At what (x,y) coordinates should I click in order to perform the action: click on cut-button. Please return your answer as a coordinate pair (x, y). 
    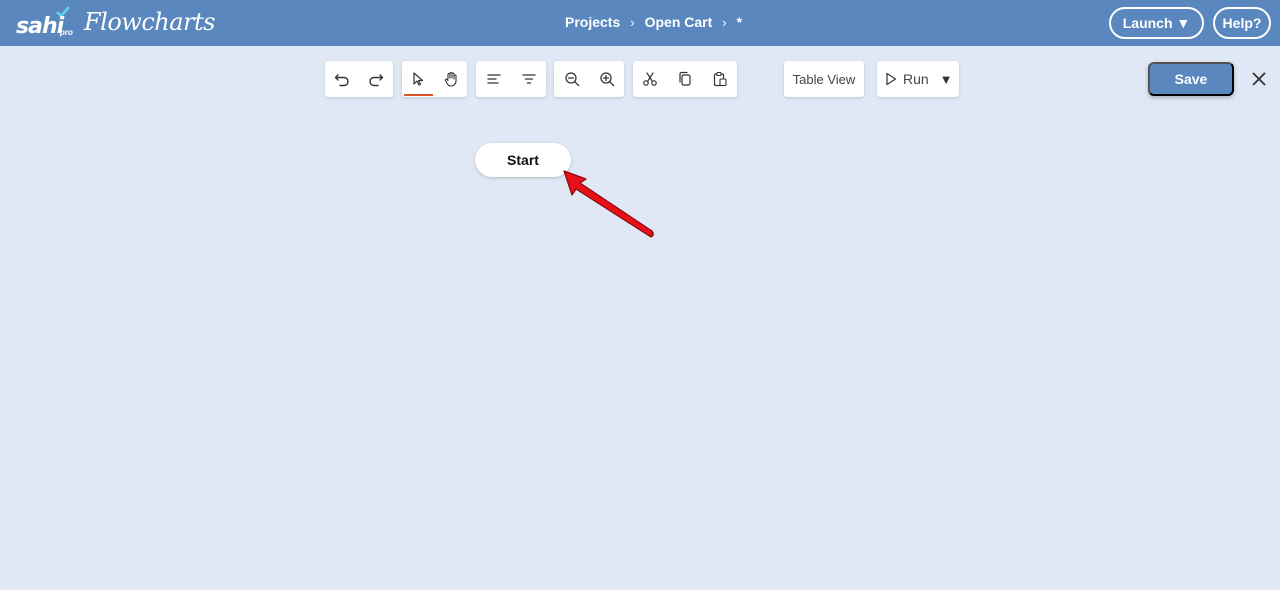
    Looking at the image, I should click on (650, 79).